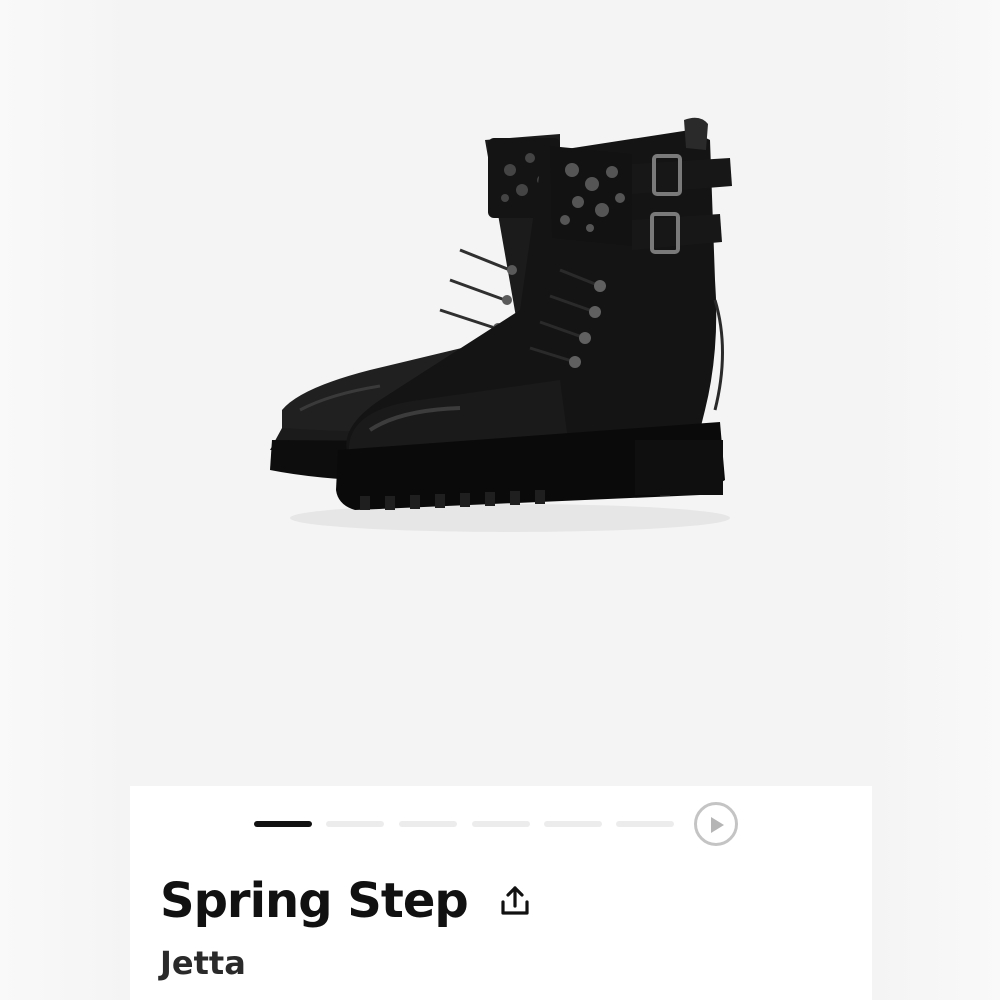 The height and width of the screenshot is (1000, 1000). I want to click on play-video-button, so click(716, 824).